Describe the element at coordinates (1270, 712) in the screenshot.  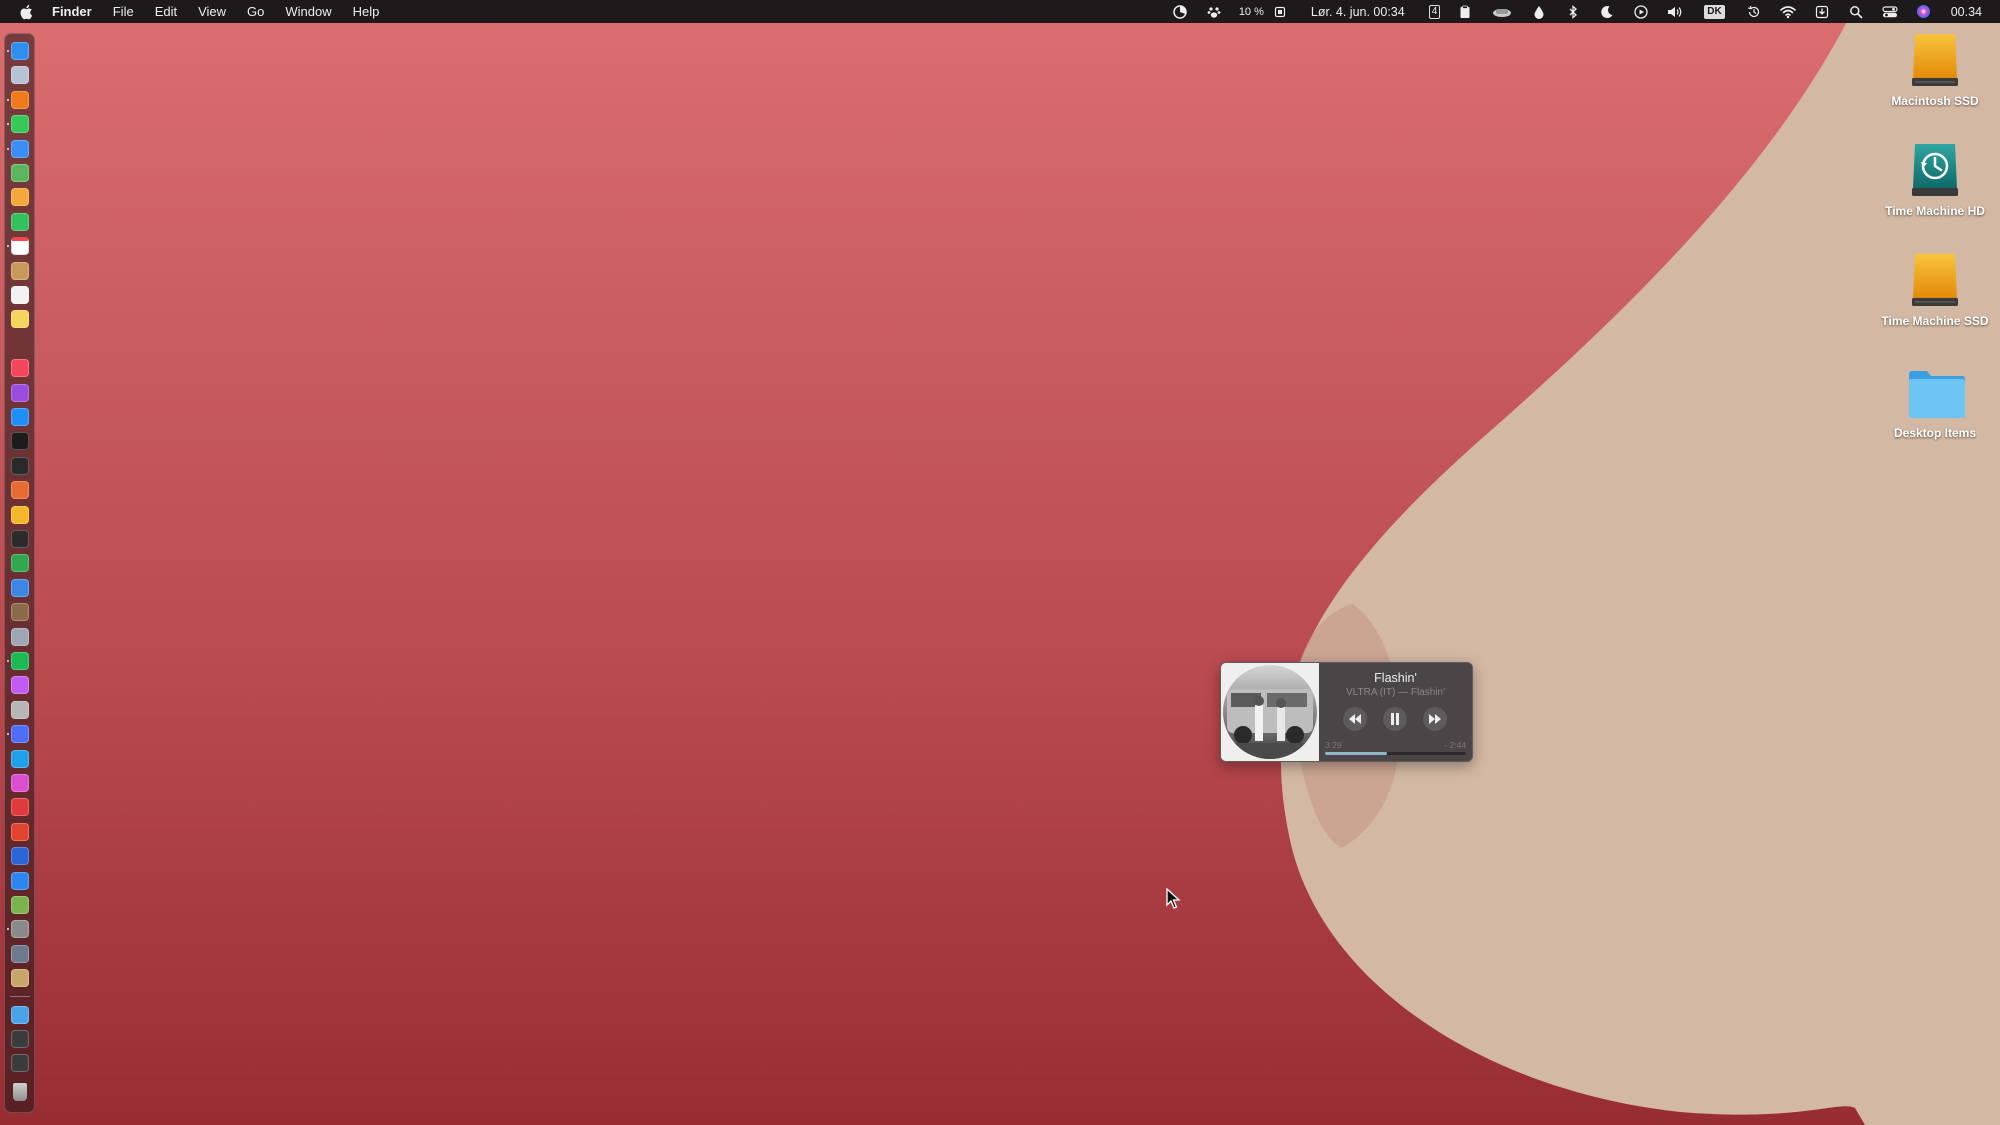
I see `album-art` at that location.